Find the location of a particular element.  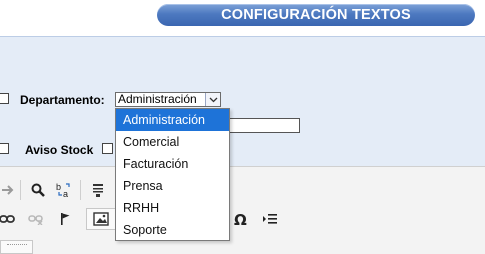

dropdown-option: Facturación is located at coordinates (172, 164).